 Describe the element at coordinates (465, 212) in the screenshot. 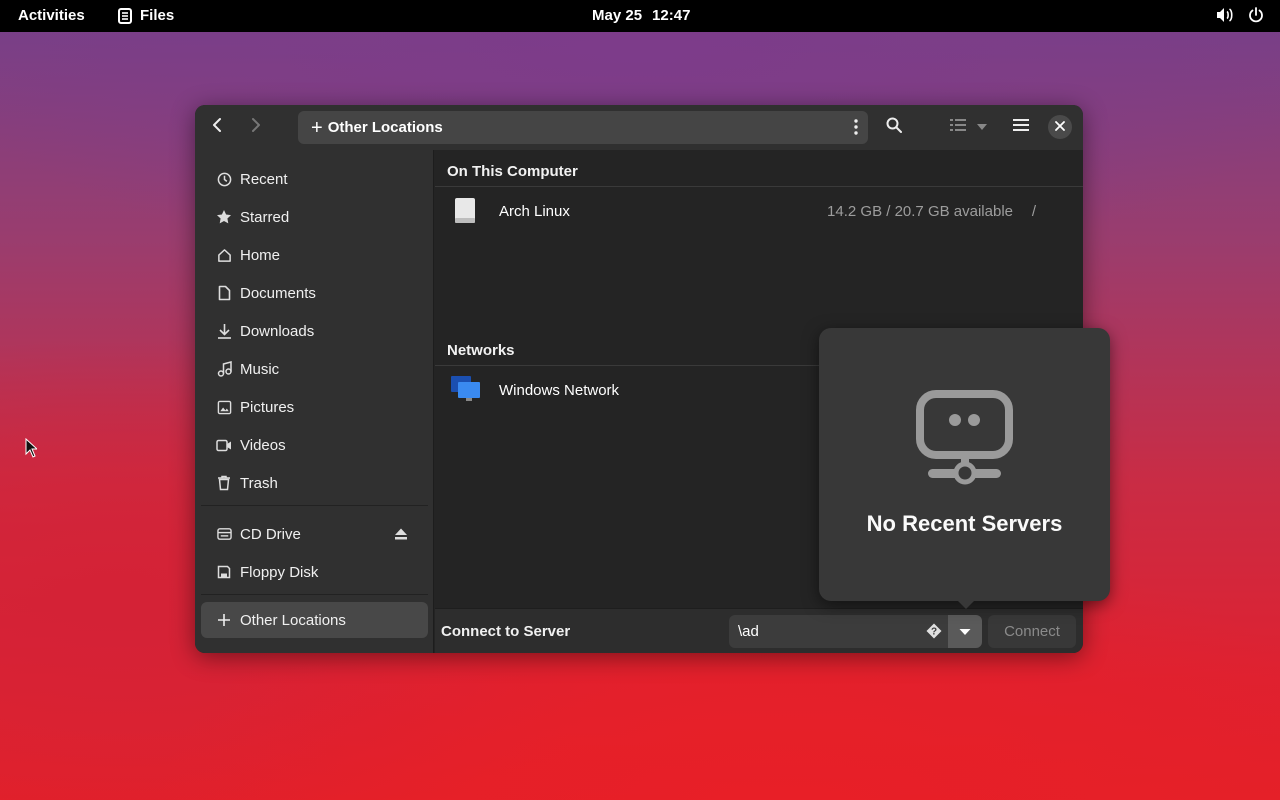

I see `drive-icon` at that location.